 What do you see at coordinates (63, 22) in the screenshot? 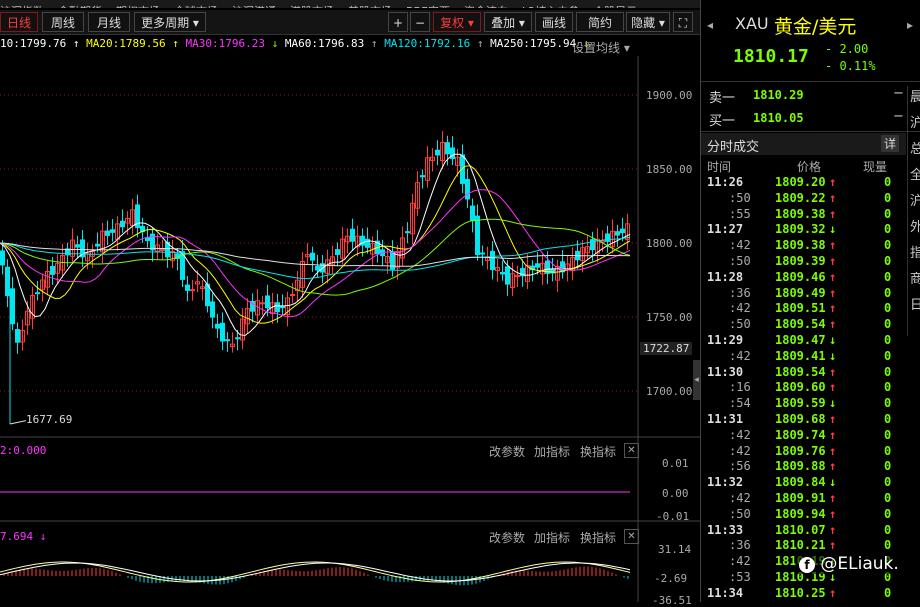
I see `period-week-button: 周线` at bounding box center [63, 22].